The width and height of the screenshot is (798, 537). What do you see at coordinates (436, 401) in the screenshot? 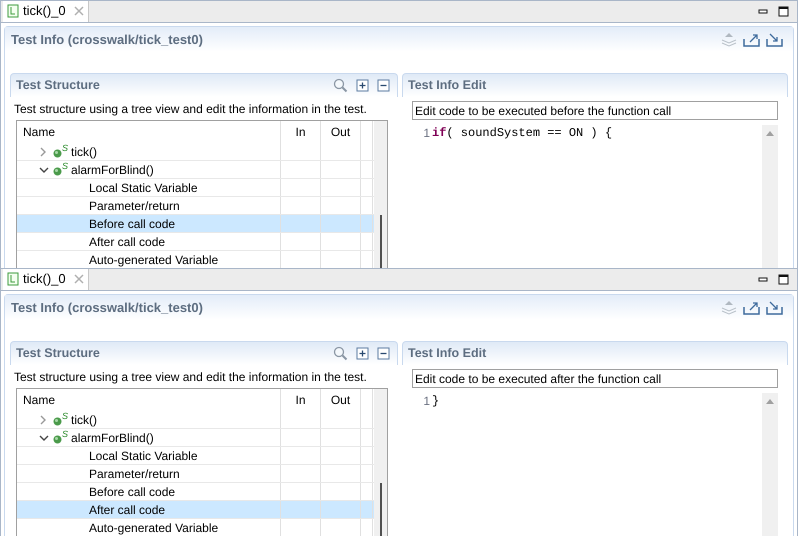
I see `code-line: }` at bounding box center [436, 401].